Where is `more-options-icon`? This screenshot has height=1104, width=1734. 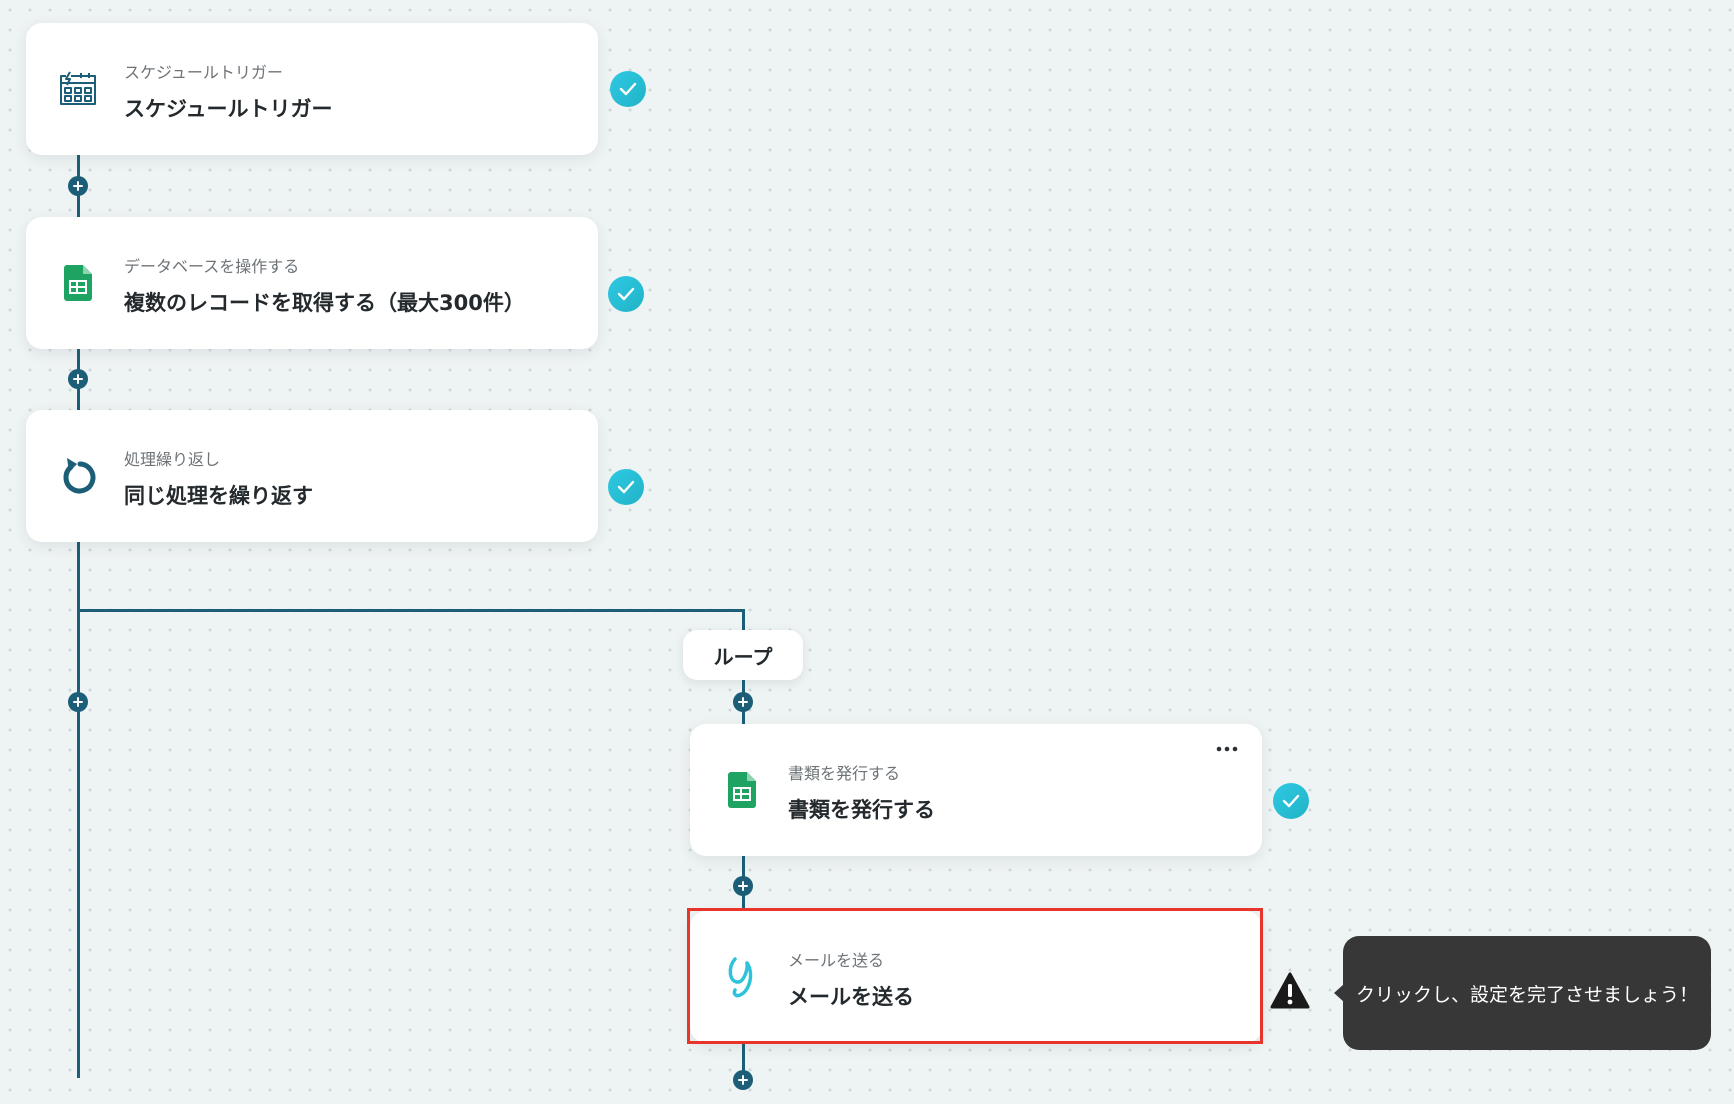
more-options-icon is located at coordinates (1227, 749).